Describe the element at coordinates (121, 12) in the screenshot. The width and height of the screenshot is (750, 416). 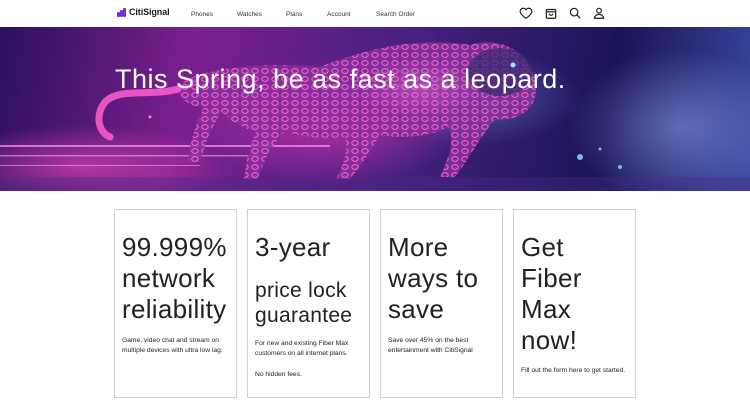
I see `signal-bars-icon` at that location.